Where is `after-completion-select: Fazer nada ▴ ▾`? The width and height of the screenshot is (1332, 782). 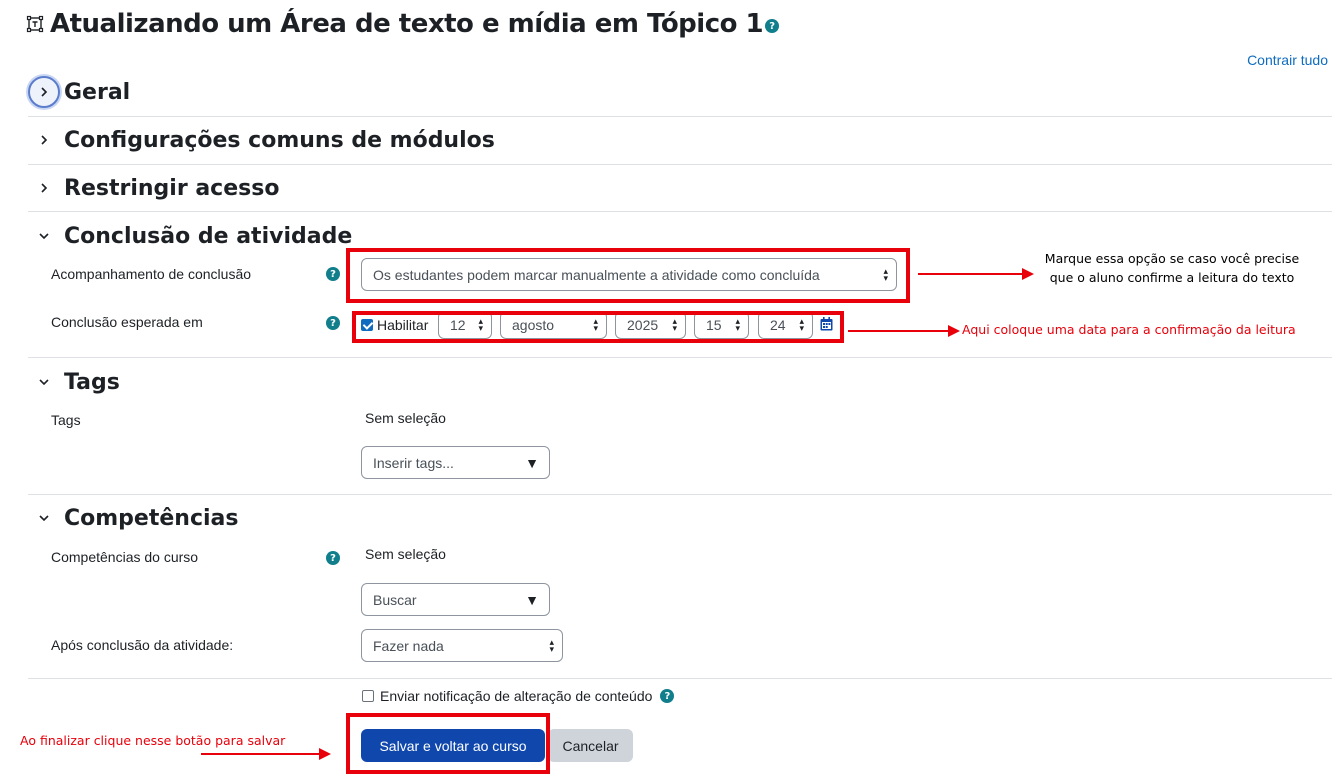 after-completion-select: Fazer nada ▴ ▾ is located at coordinates (462, 645).